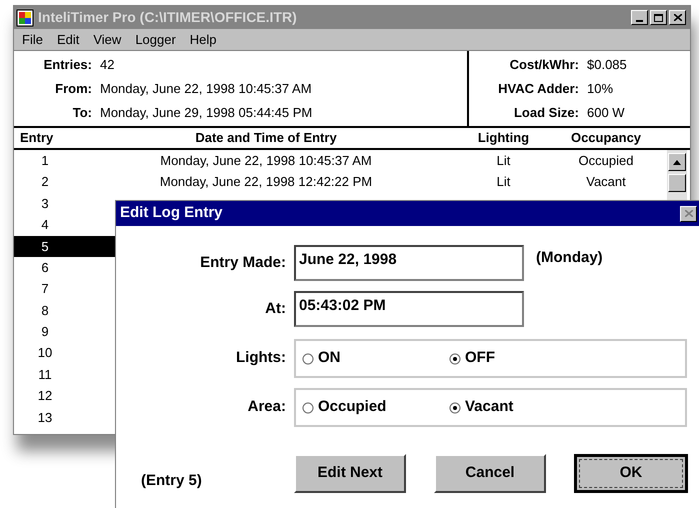 The image size is (699, 508). What do you see at coordinates (409, 309) in the screenshot?
I see `input-field: 05:43:02 PM` at bounding box center [409, 309].